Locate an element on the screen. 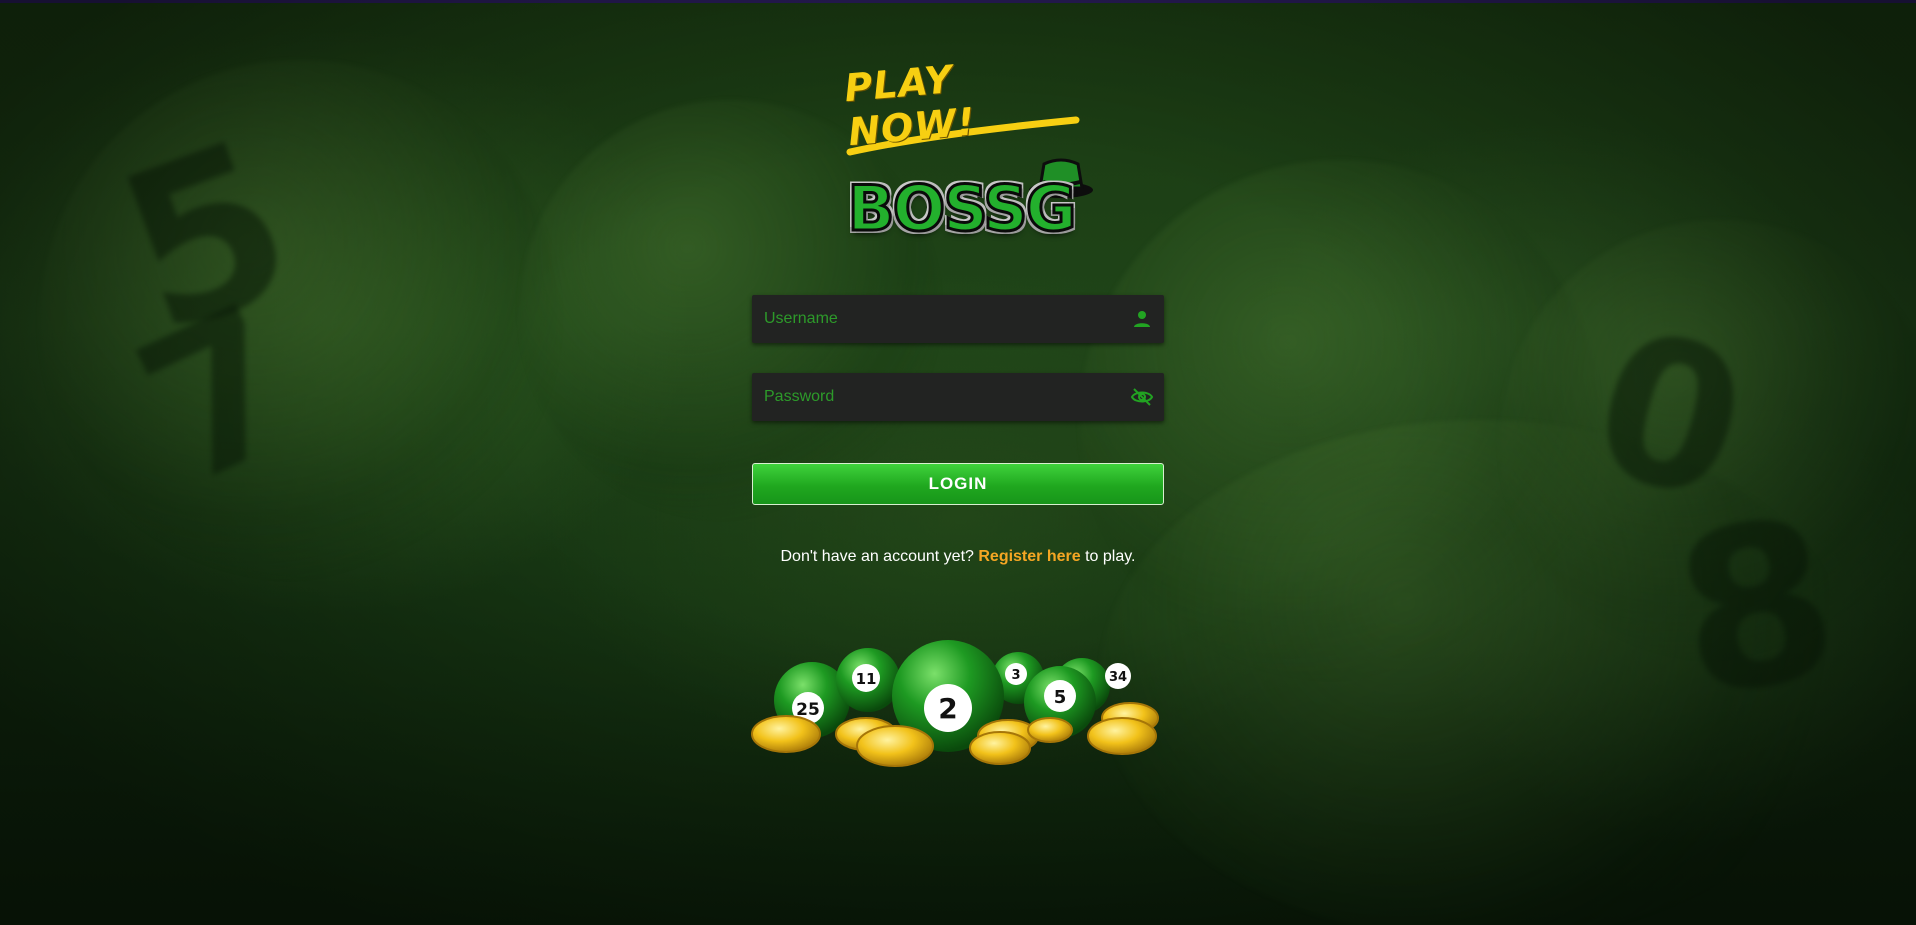 The height and width of the screenshot is (925, 1916). logo-wordmark: BOSSG is located at coordinates (962, 209).